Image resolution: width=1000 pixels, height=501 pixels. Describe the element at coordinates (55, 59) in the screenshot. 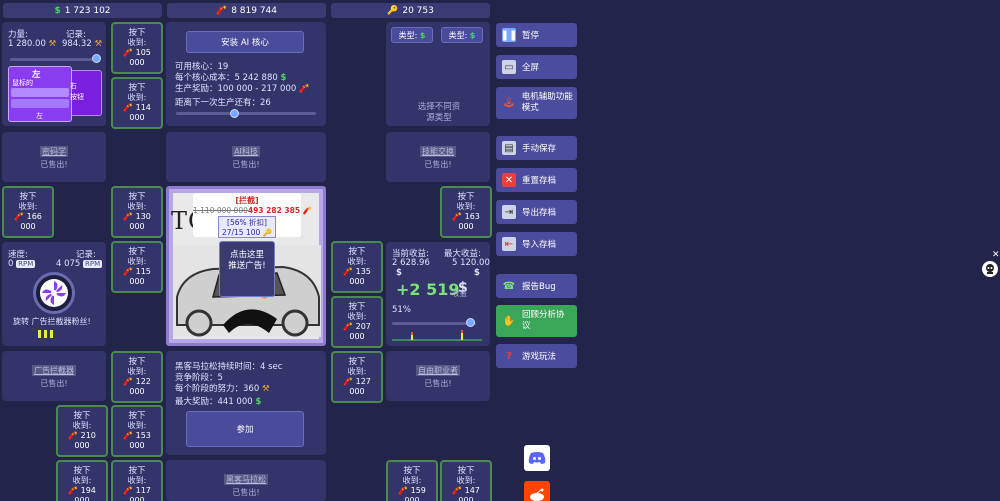

I see `strength-slider` at that location.